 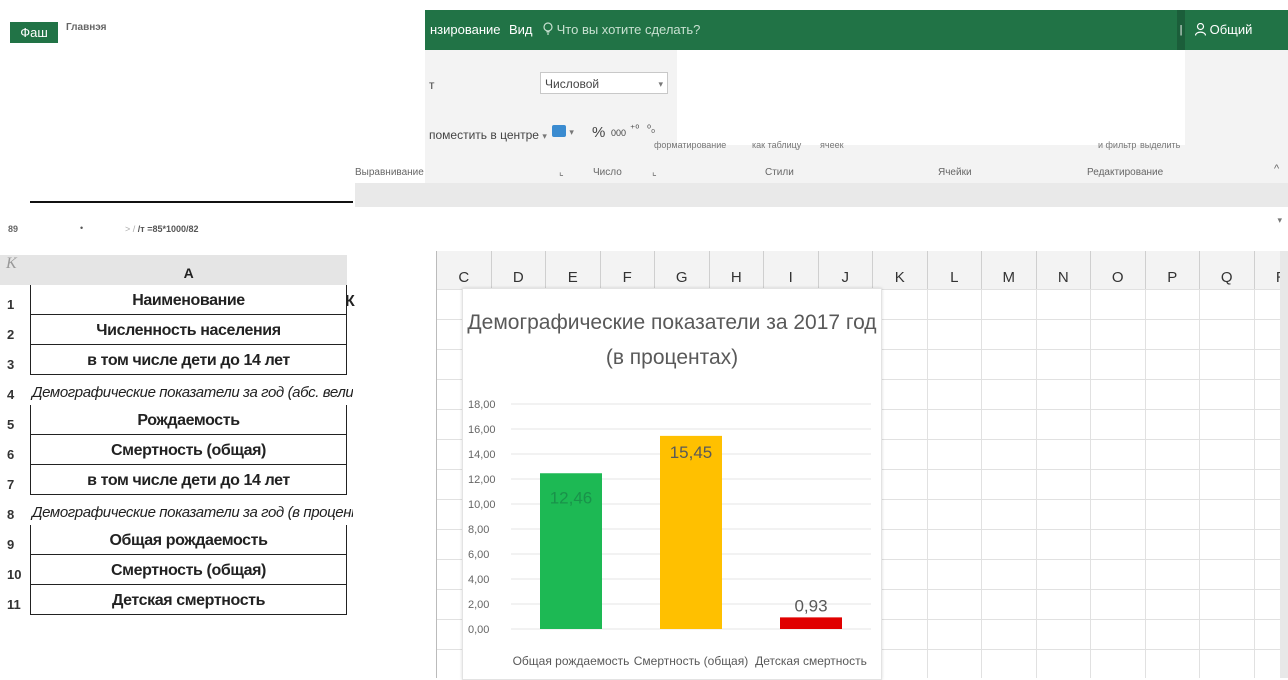 What do you see at coordinates (188, 480) in the screenshot?
I see `cell-a7: в том числе дети до 14 лет` at bounding box center [188, 480].